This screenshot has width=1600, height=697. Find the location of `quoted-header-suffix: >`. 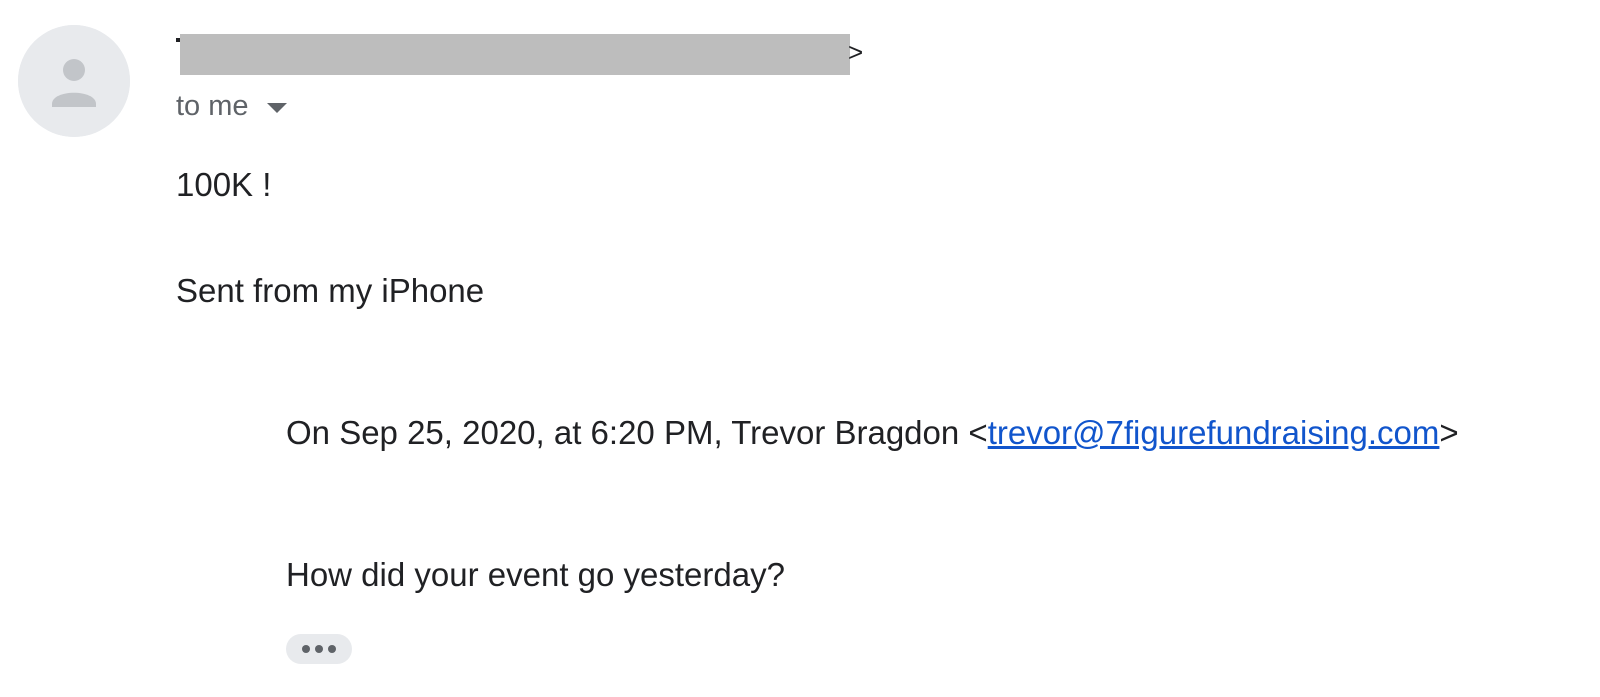

quoted-header-suffix: > is located at coordinates (1449, 432).